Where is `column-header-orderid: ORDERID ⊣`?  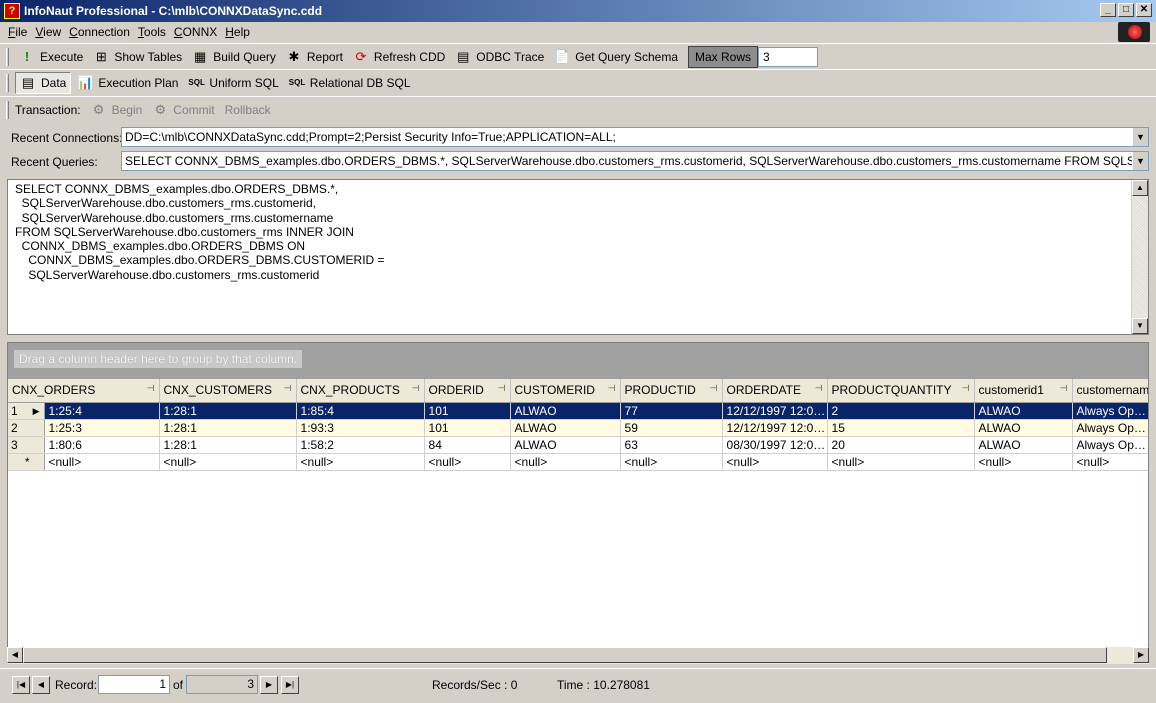
column-header-orderid: ORDERID ⊣ is located at coordinates (467, 391).